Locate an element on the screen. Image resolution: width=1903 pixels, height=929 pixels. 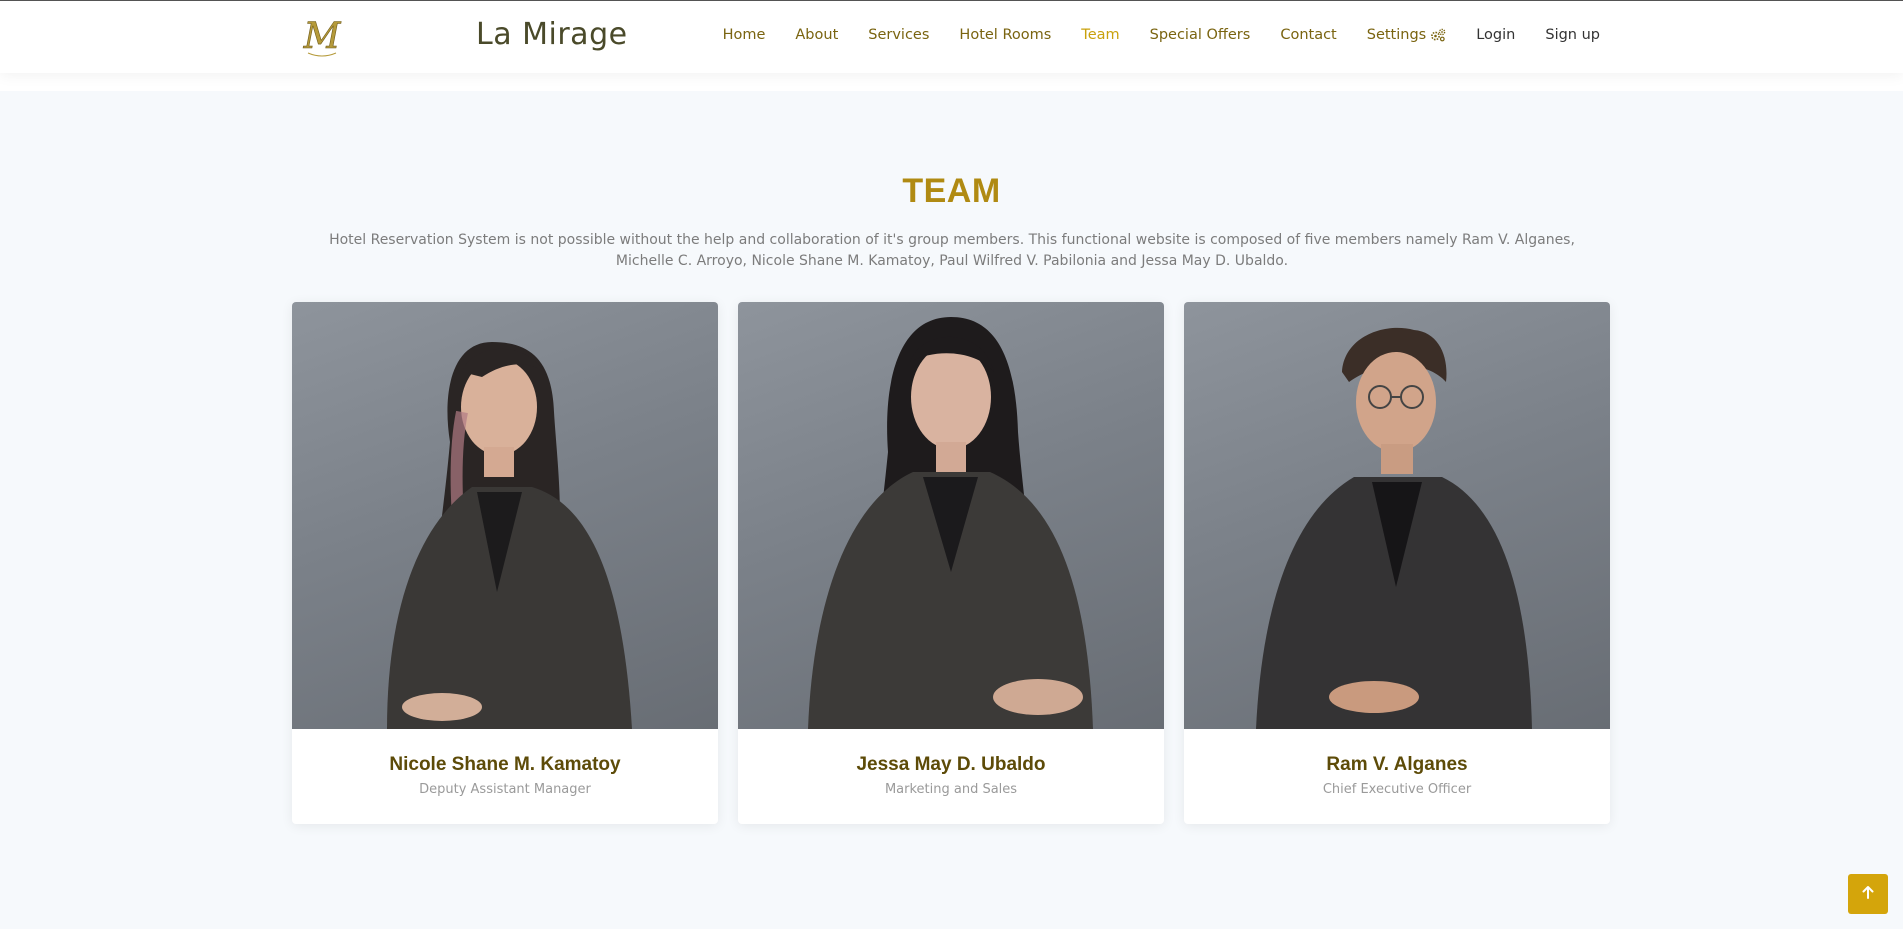
nav-home: Home is located at coordinates (744, 35).